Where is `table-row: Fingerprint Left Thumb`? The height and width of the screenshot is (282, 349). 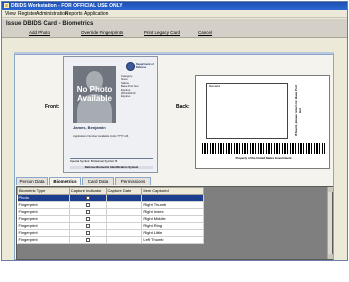
table-row: Fingerprint Left Thumb is located at coordinates (110, 240).